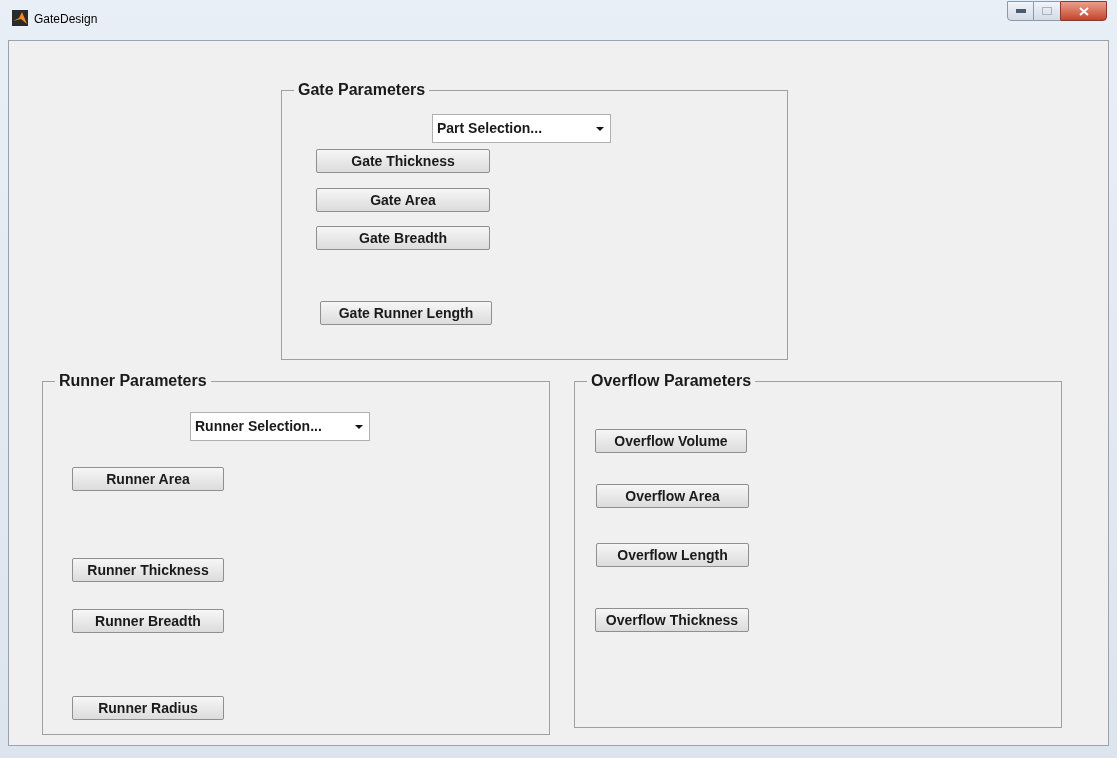 This screenshot has height=758, width=1117. Describe the element at coordinates (672, 555) in the screenshot. I see `parameter-button: Overflow Length` at that location.